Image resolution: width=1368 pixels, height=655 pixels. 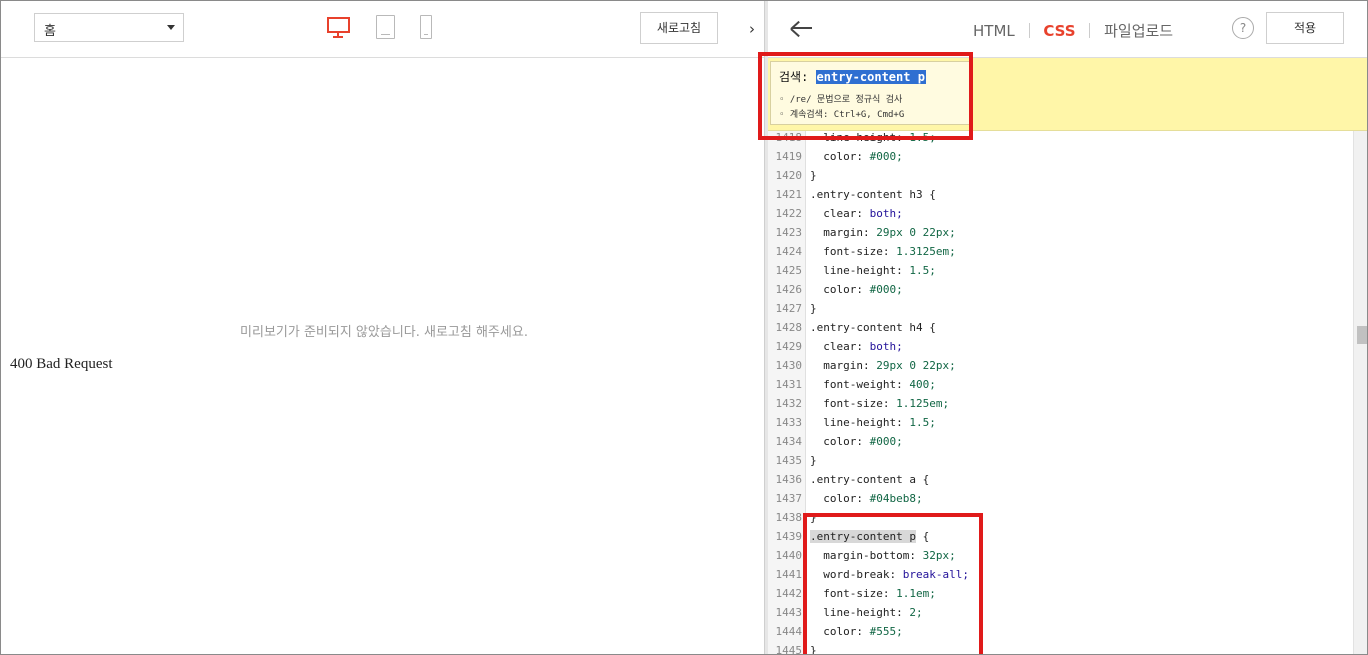 What do you see at coordinates (61, 364) in the screenshot?
I see `error-text: 400 Bad Request` at bounding box center [61, 364].